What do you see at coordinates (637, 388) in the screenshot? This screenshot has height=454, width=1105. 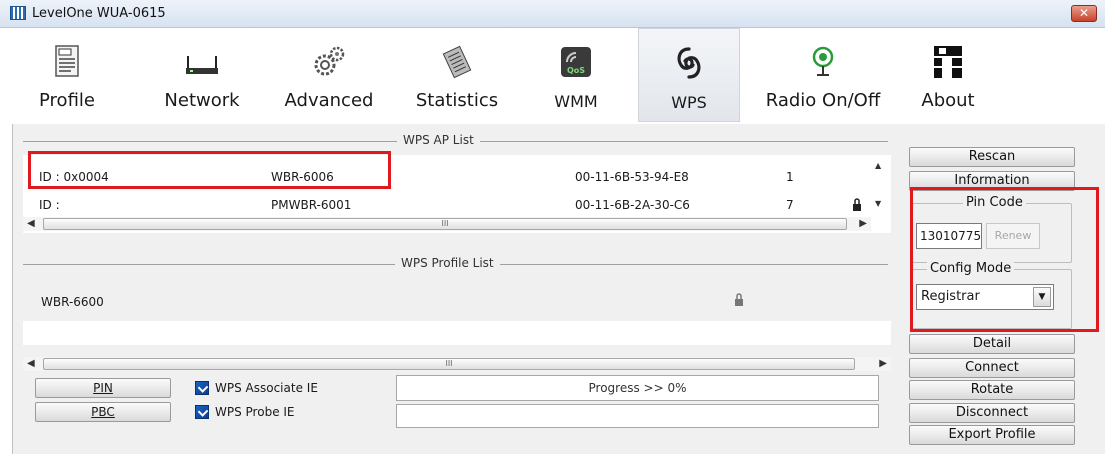 I see `progress-status: Progress >> 0%` at bounding box center [637, 388].